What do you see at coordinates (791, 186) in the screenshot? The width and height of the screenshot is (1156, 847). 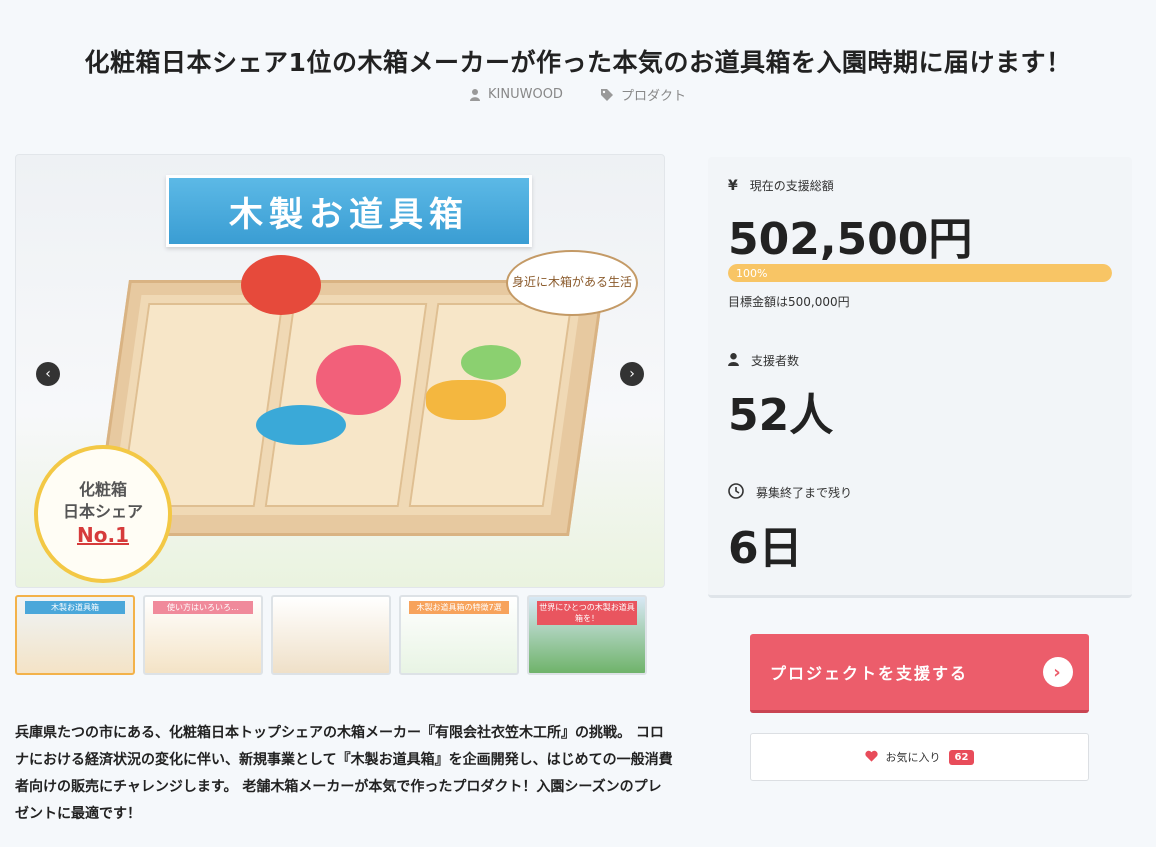 I see `total-label: 現在の支援総額` at bounding box center [791, 186].